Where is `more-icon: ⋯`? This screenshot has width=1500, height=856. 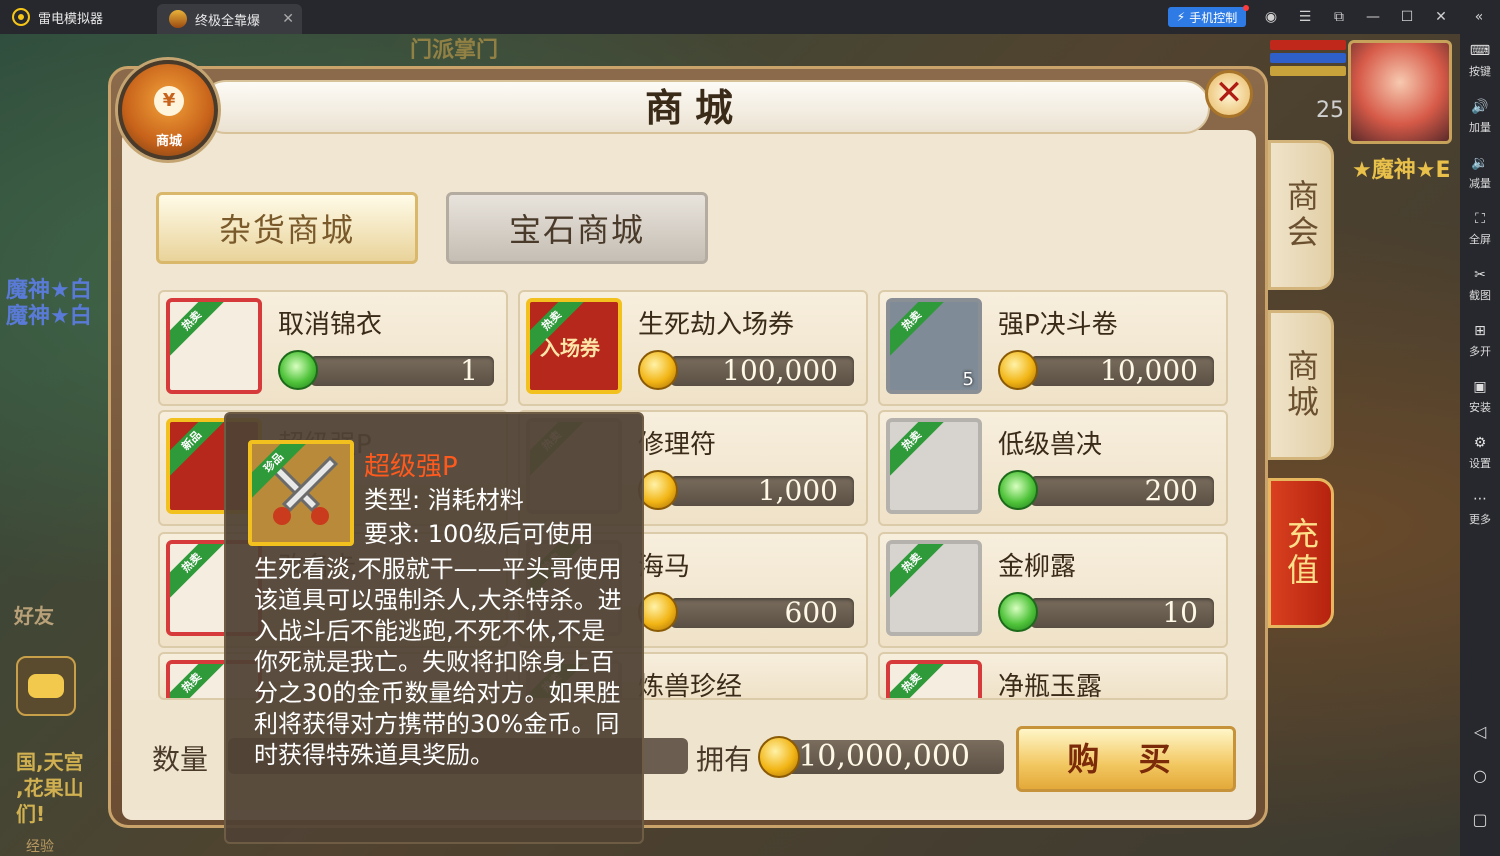
more-icon: ⋯ is located at coordinates (1480, 499).